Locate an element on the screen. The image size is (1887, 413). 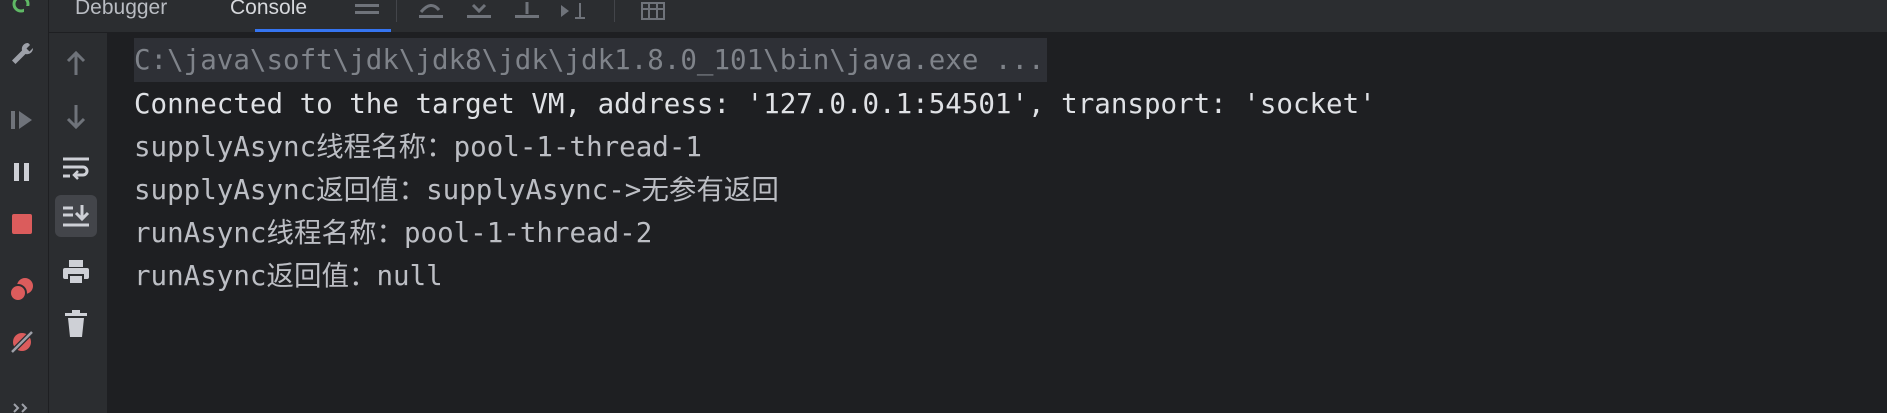
run-to-cursor-icon is located at coordinates (575, 11).